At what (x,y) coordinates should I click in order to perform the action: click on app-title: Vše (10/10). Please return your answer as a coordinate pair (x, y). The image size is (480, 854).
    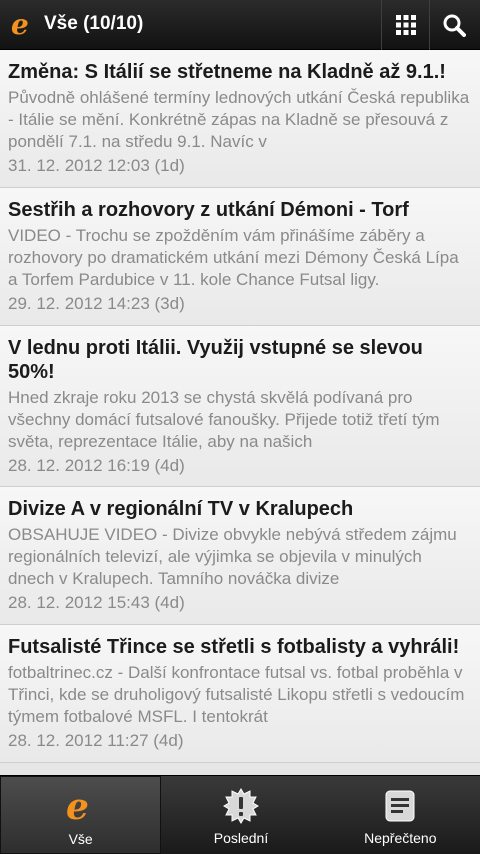
    Looking at the image, I should click on (94, 23).